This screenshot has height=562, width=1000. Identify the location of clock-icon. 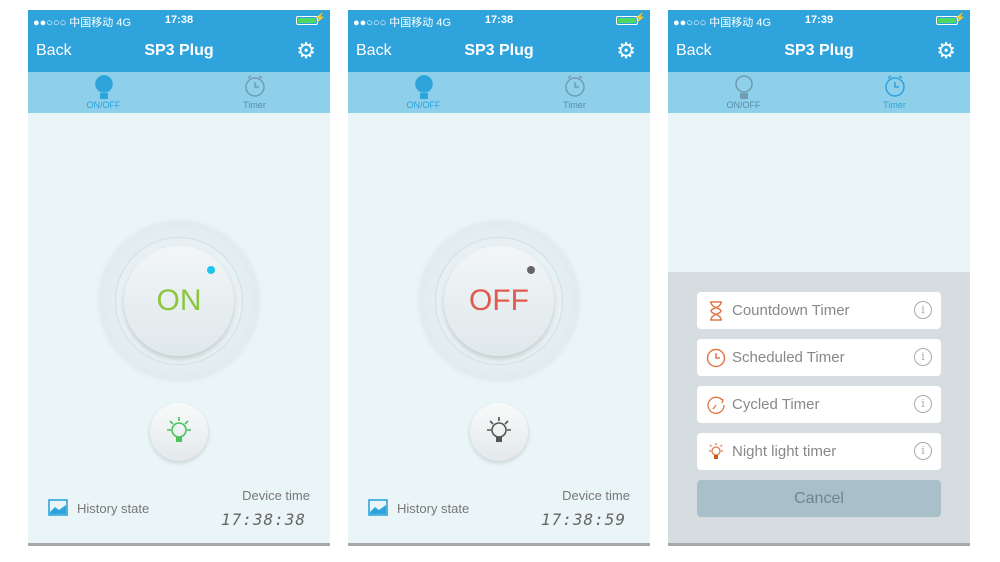
(716, 358).